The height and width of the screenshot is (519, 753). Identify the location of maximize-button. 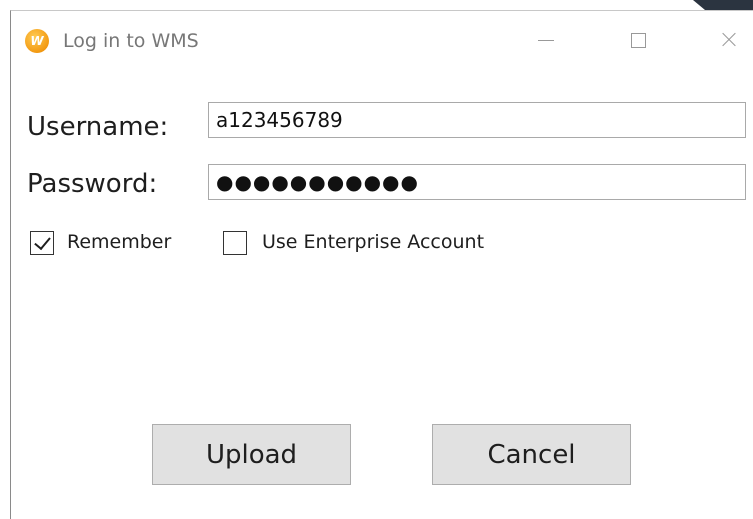
(638, 40).